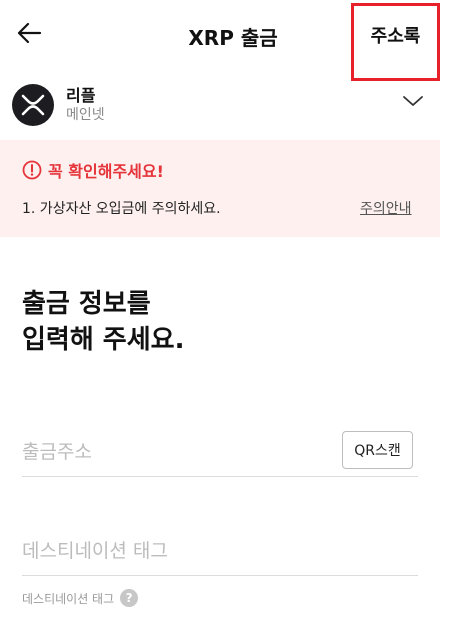  Describe the element at coordinates (81, 95) in the screenshot. I see `coin-name: 리플` at that location.